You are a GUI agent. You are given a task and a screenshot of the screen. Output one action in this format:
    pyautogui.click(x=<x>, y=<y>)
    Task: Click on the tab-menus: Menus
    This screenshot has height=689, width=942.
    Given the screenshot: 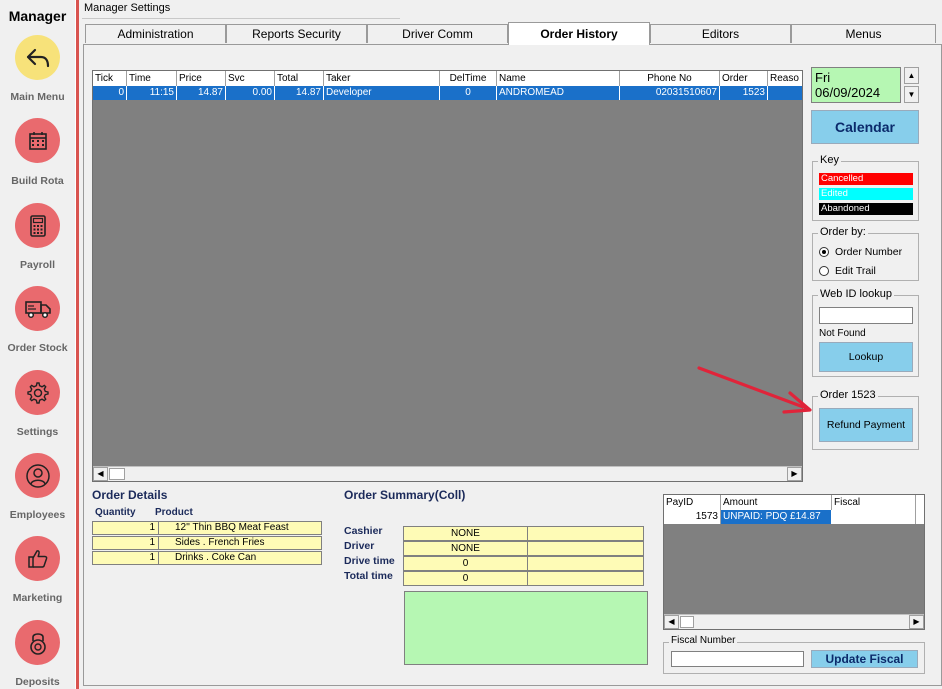 What is the action you would take?
    pyautogui.click(x=863, y=33)
    